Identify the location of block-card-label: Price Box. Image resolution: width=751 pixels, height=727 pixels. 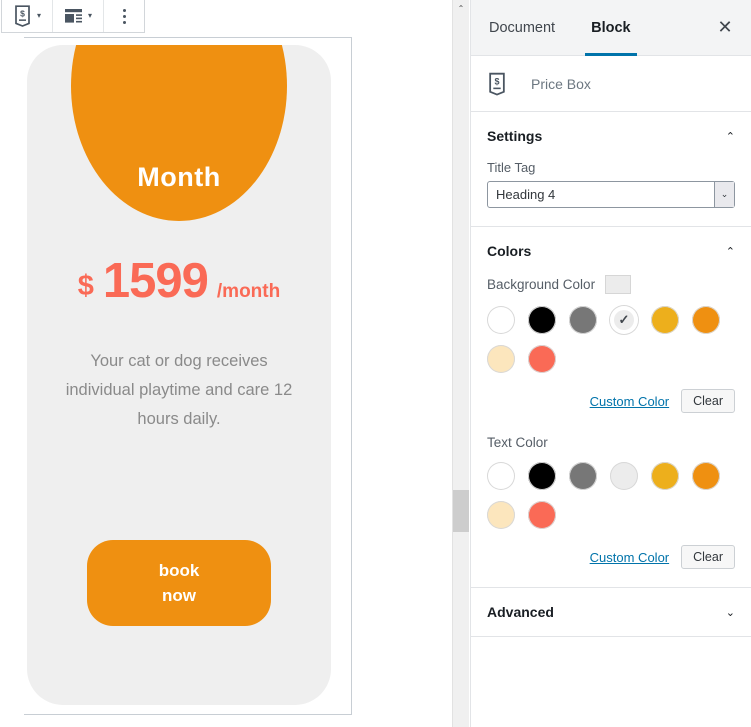
(561, 83).